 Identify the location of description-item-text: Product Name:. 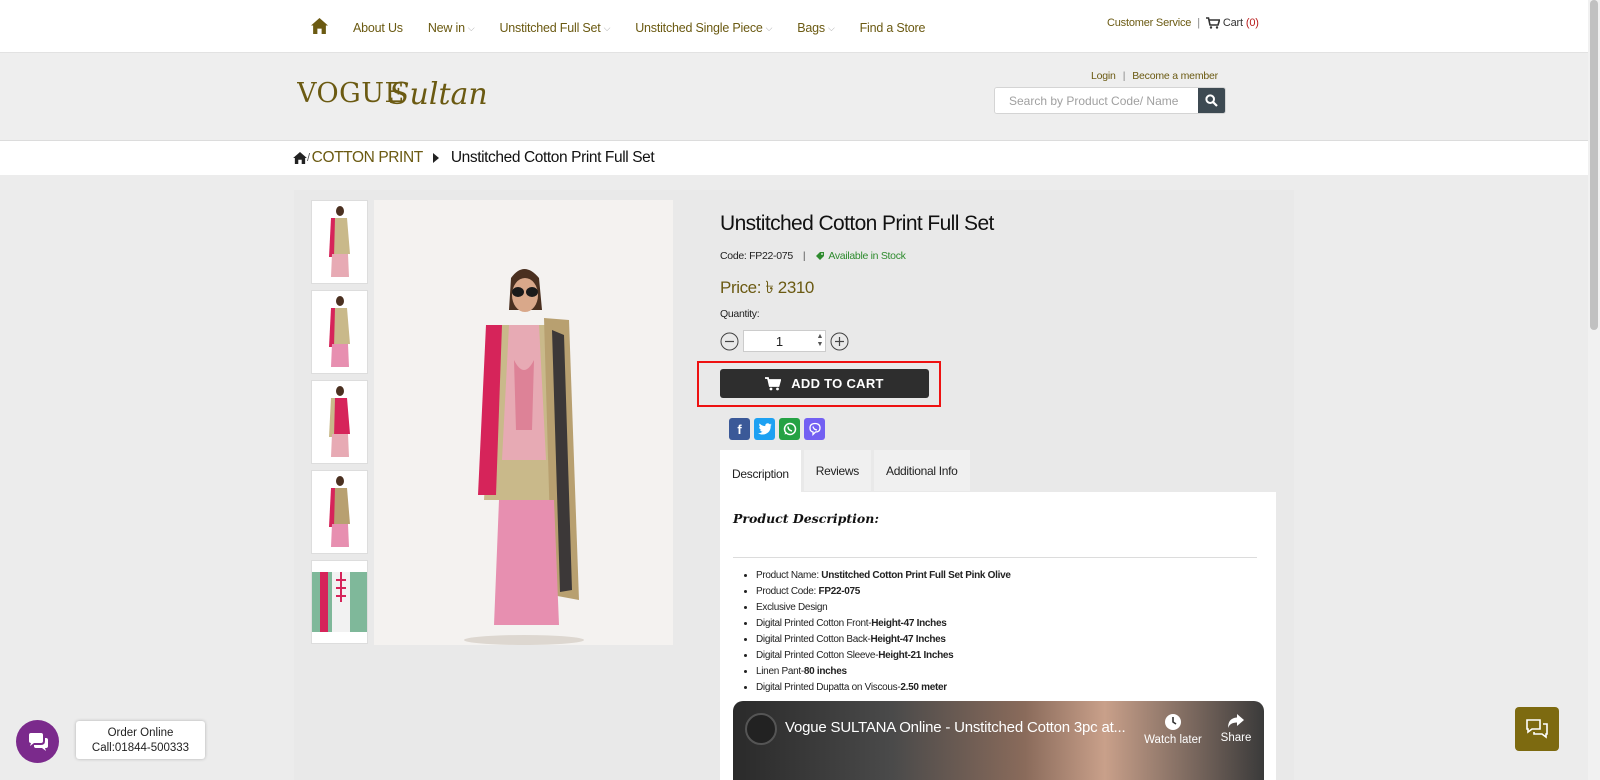
(789, 575).